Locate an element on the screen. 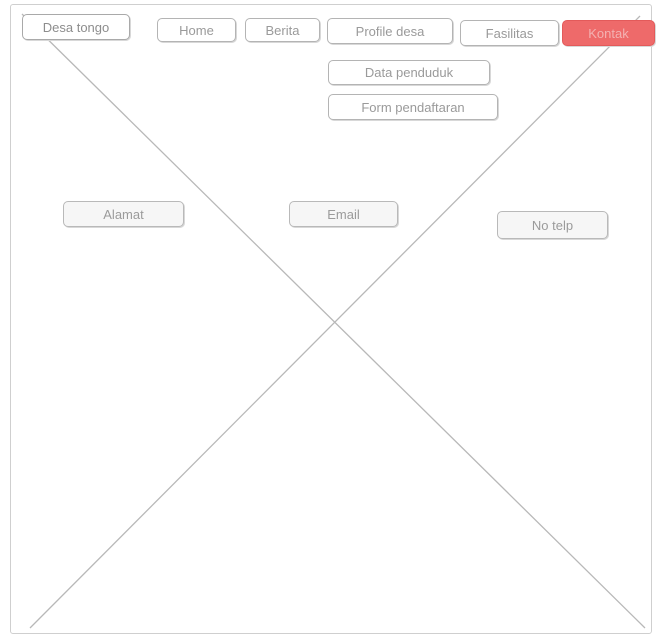 Image resolution: width=657 pixels, height=641 pixels. email-field: Email is located at coordinates (343, 214).